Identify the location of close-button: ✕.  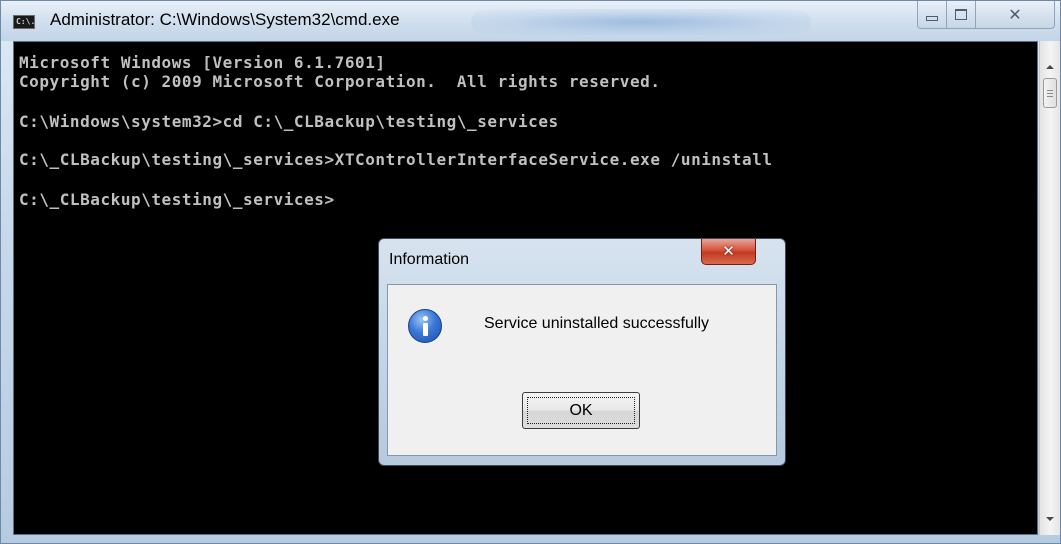
(1015, 15).